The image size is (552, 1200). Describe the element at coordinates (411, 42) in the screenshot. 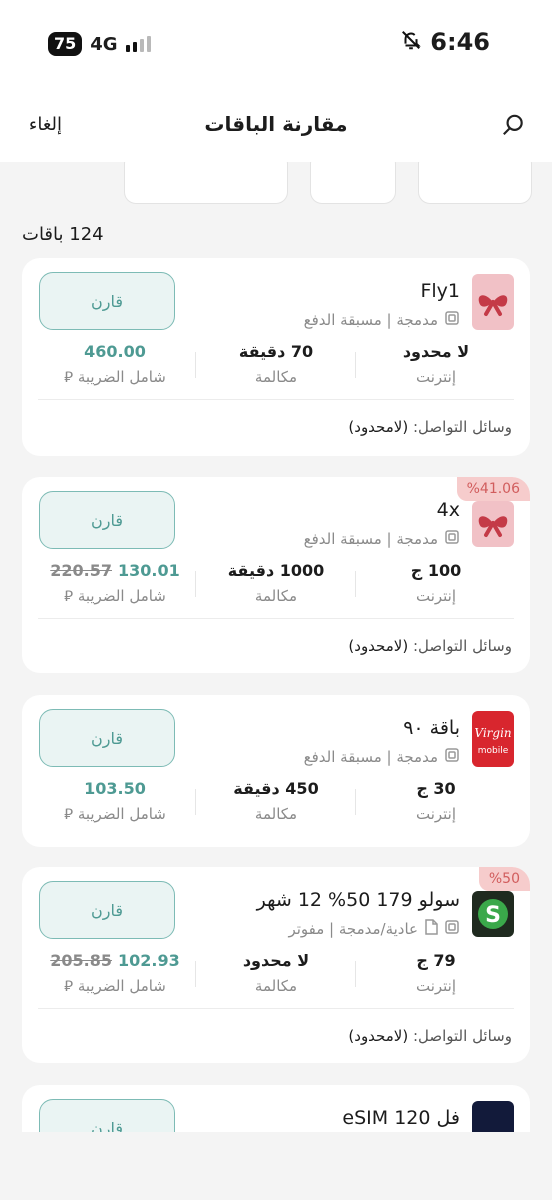

I see `bell-muted-icon` at that location.